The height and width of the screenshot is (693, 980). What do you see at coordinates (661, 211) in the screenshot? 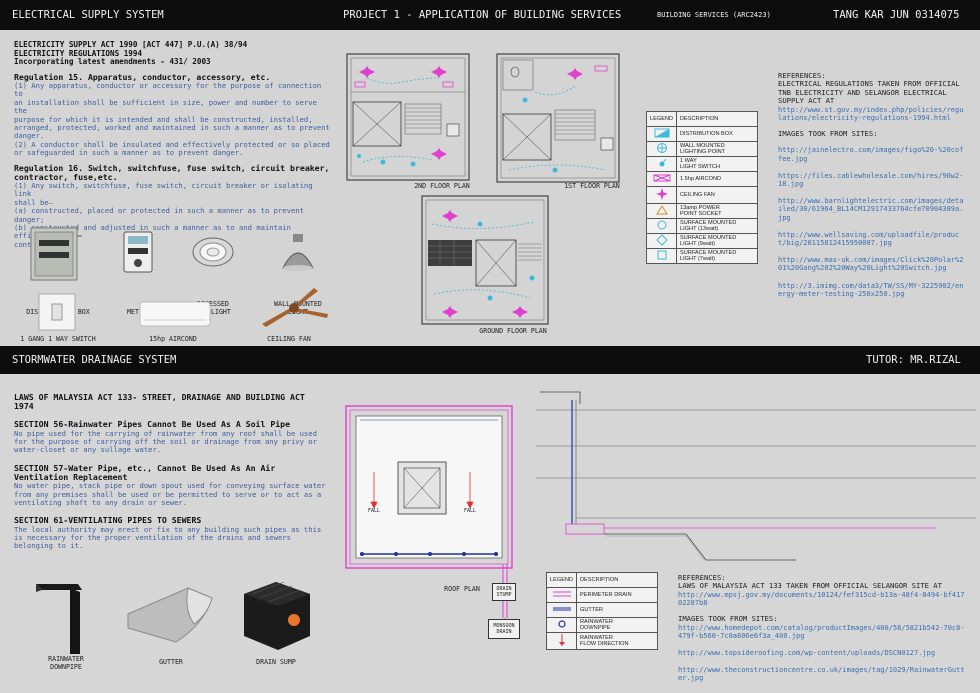
I see `socket-icon` at bounding box center [661, 211].